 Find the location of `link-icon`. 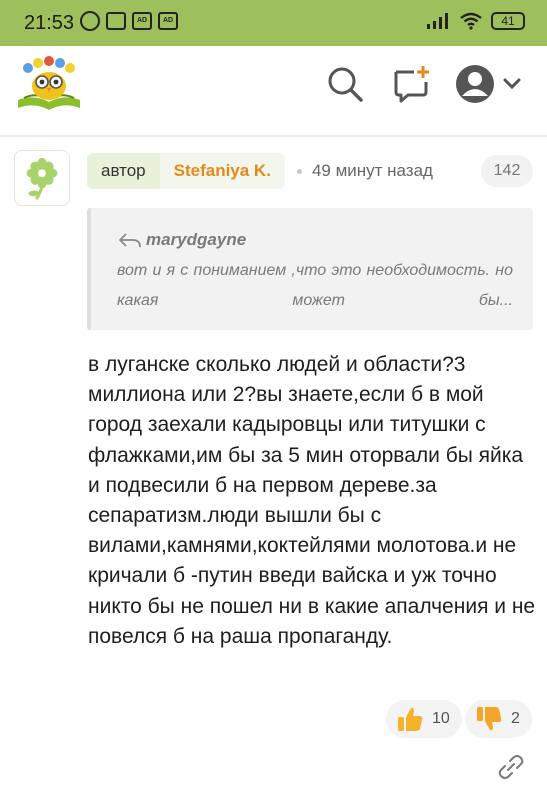

link-icon is located at coordinates (511, 767).